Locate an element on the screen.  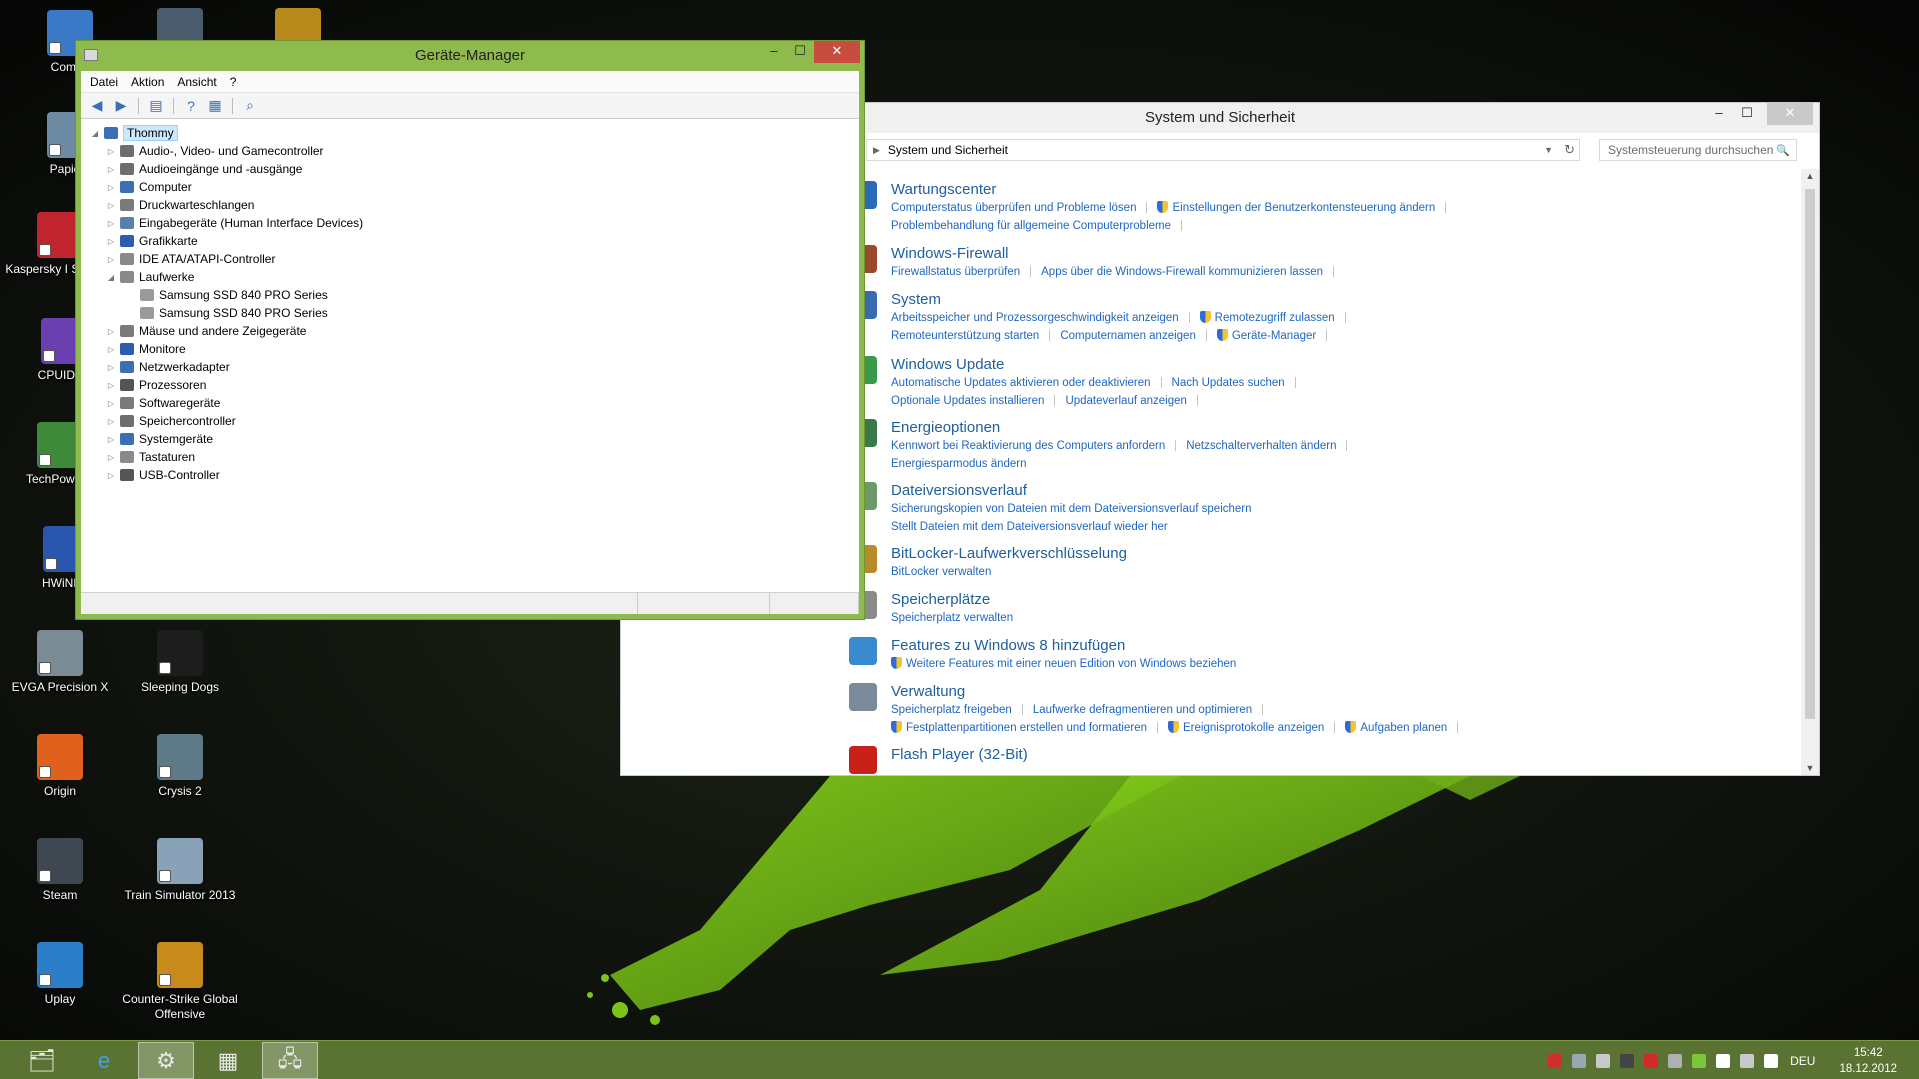
desktop-icon-origin: Origin is located at coordinates (60, 766).